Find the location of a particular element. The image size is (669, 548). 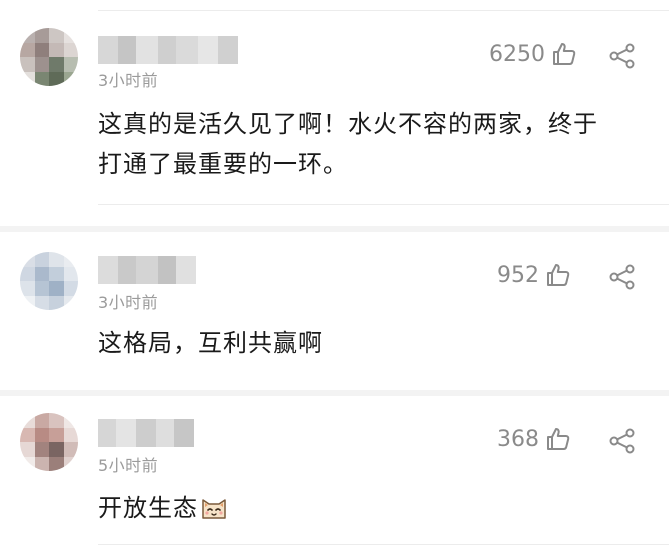

comment-text-line: 开放生态 is located at coordinates (148, 508).